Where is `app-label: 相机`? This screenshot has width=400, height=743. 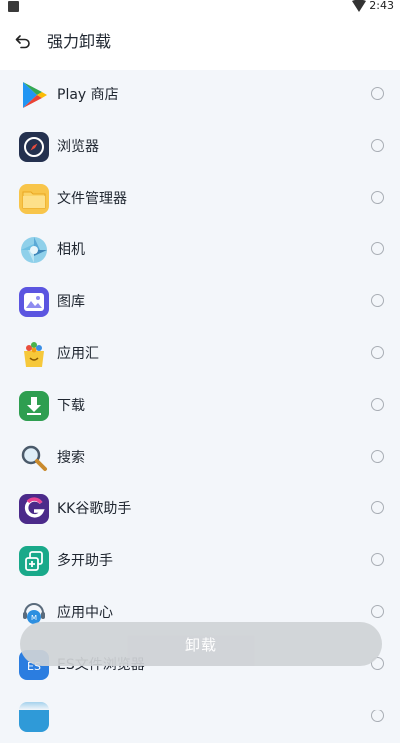 app-label: 相机 is located at coordinates (71, 250).